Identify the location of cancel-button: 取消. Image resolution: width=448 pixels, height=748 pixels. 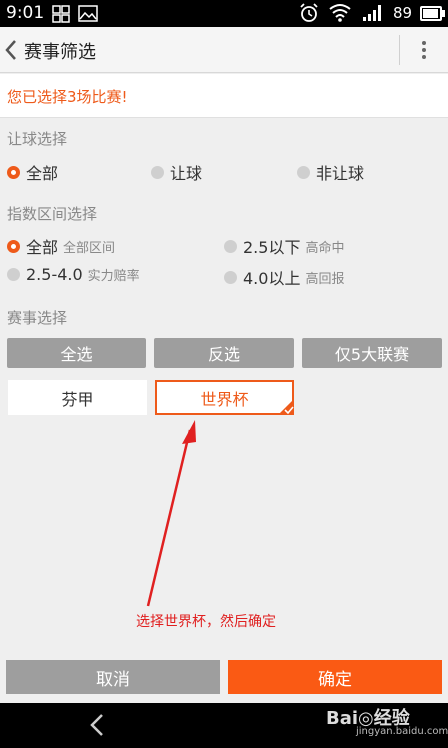
(113, 677).